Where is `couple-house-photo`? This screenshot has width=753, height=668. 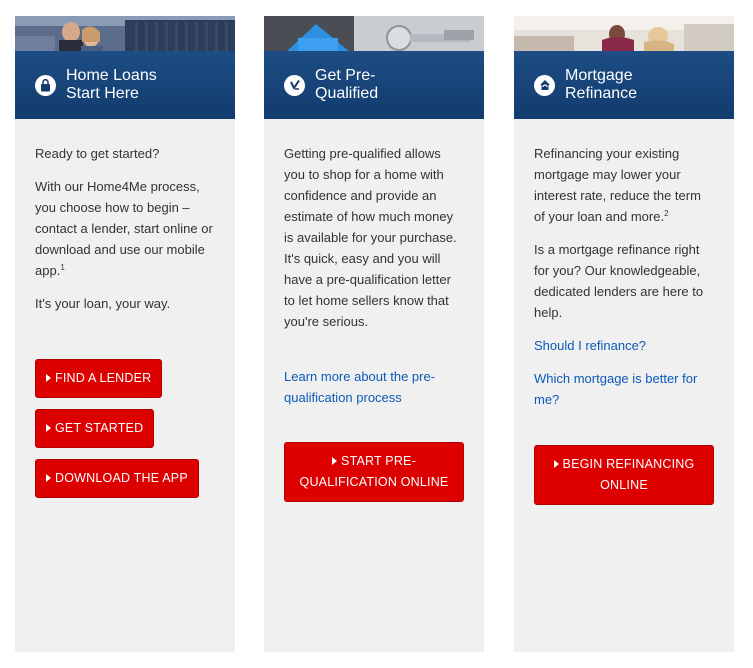 couple-house-photo is located at coordinates (125, 34).